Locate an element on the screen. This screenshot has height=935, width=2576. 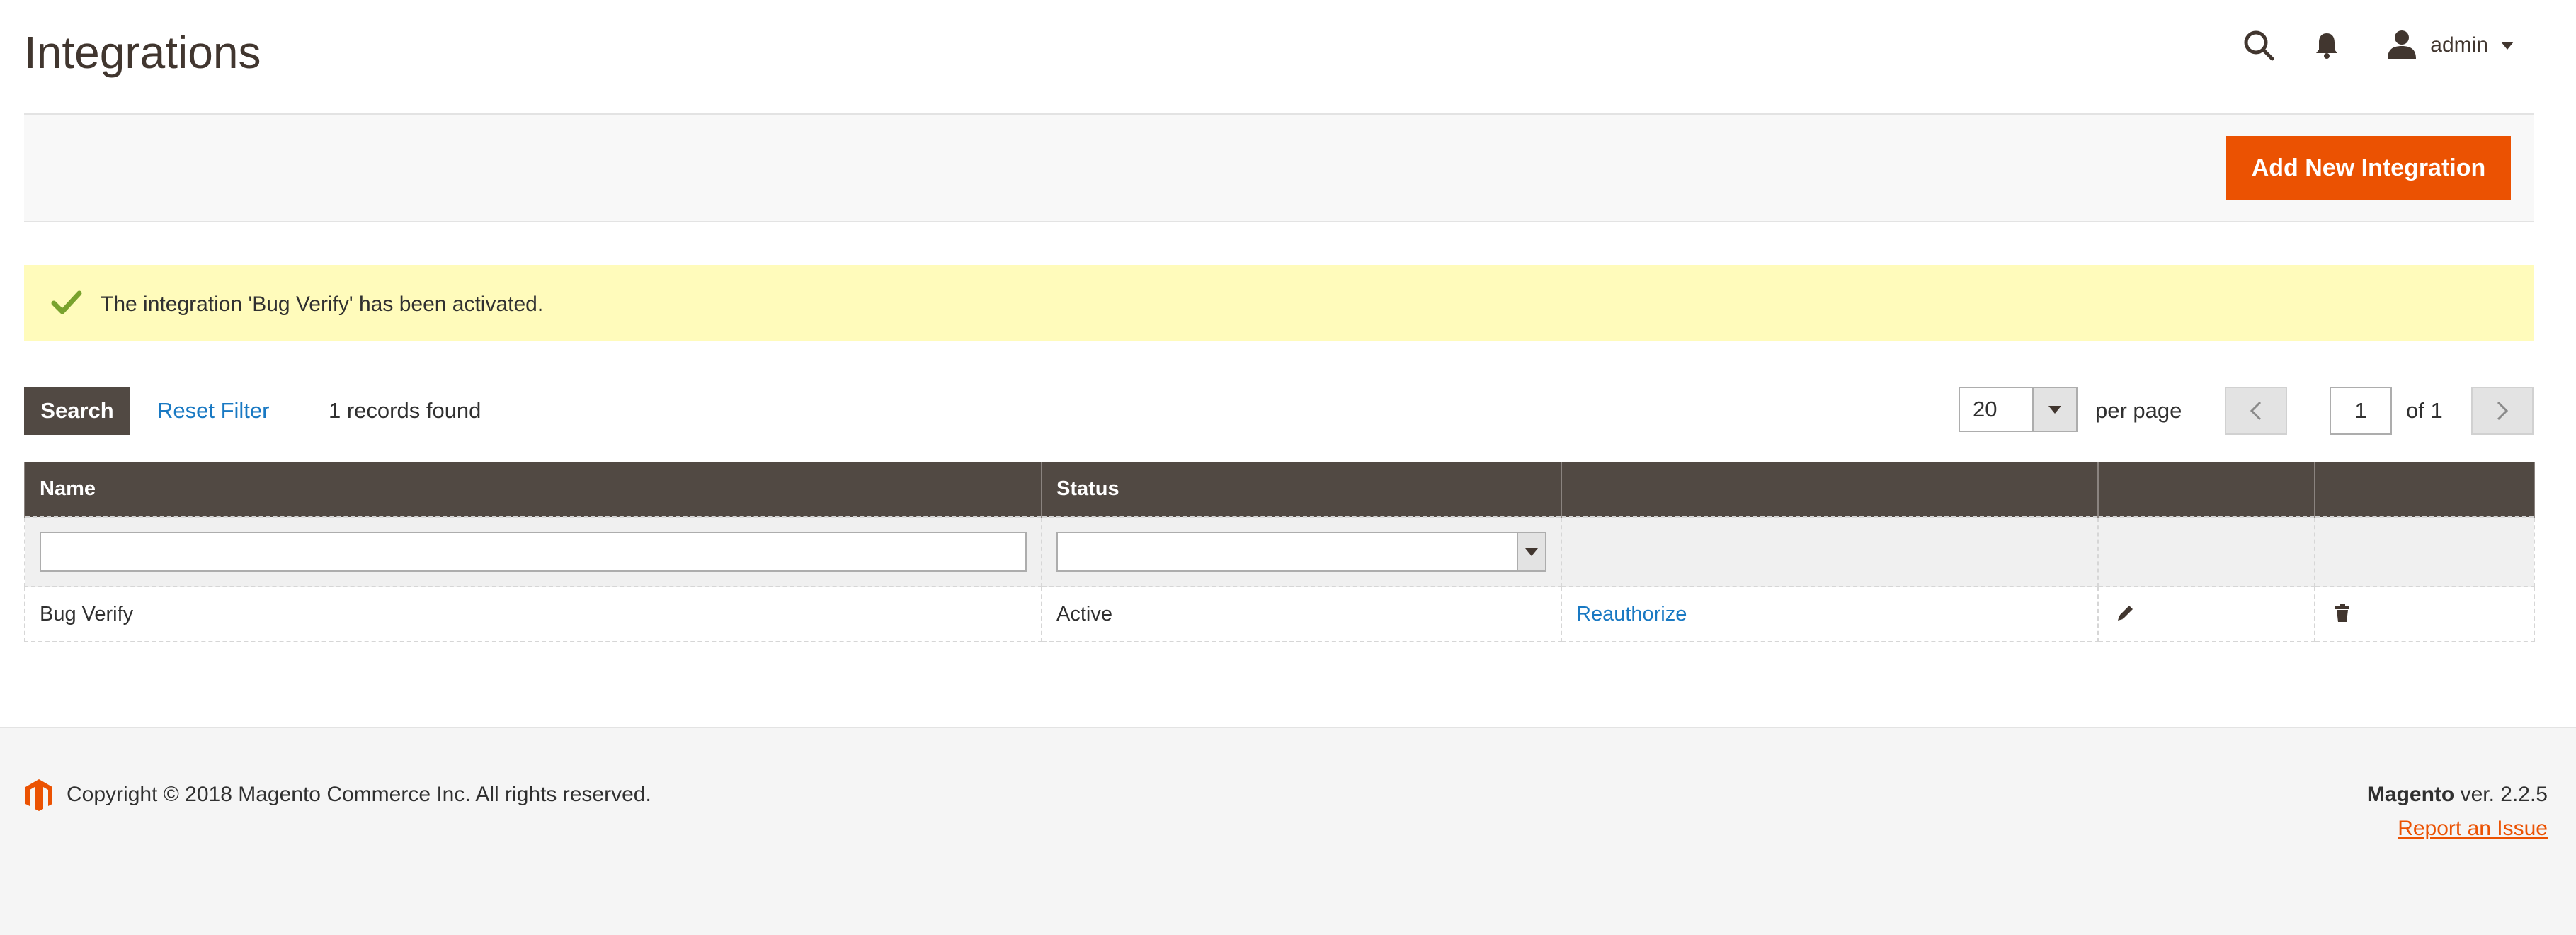
status-filter-cell is located at coordinates (1301, 551).